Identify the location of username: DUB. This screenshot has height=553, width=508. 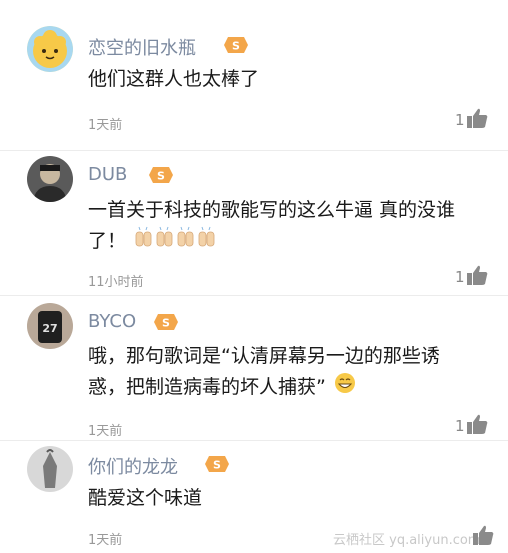
(107, 174).